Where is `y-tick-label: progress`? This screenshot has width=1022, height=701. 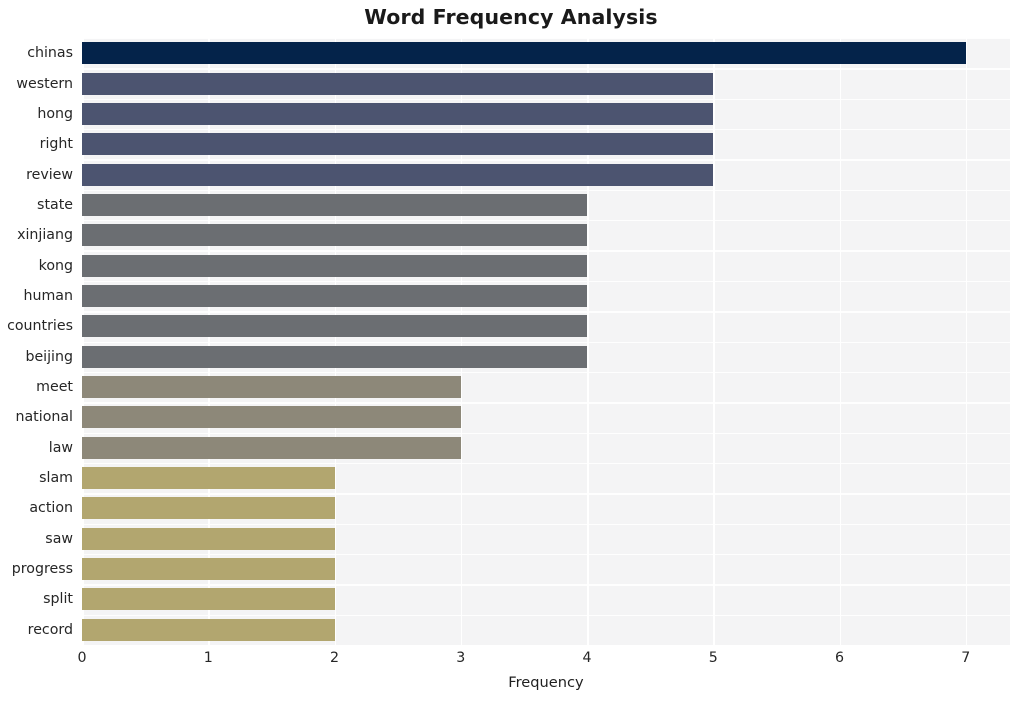 y-tick-label: progress is located at coordinates (42, 569).